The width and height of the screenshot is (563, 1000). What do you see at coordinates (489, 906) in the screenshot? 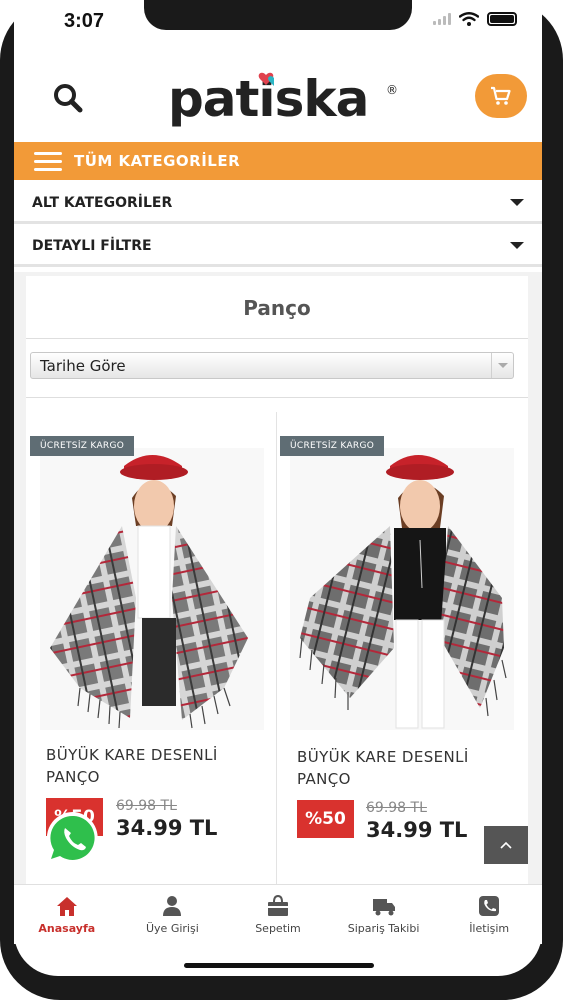
I see `phone-icon` at bounding box center [489, 906].